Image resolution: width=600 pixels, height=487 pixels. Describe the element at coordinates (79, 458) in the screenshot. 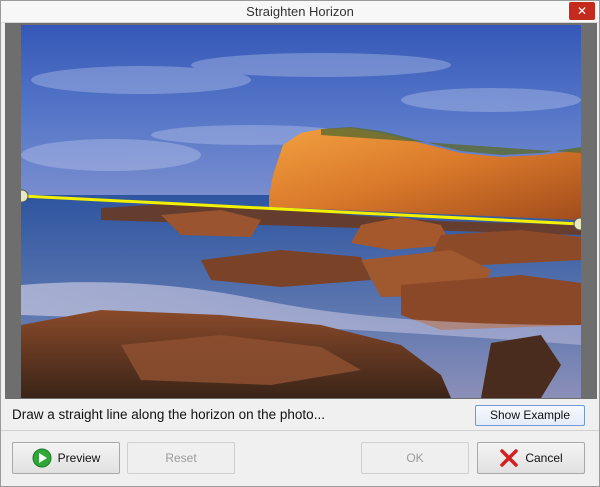

I see `preview-label: Preview` at that location.